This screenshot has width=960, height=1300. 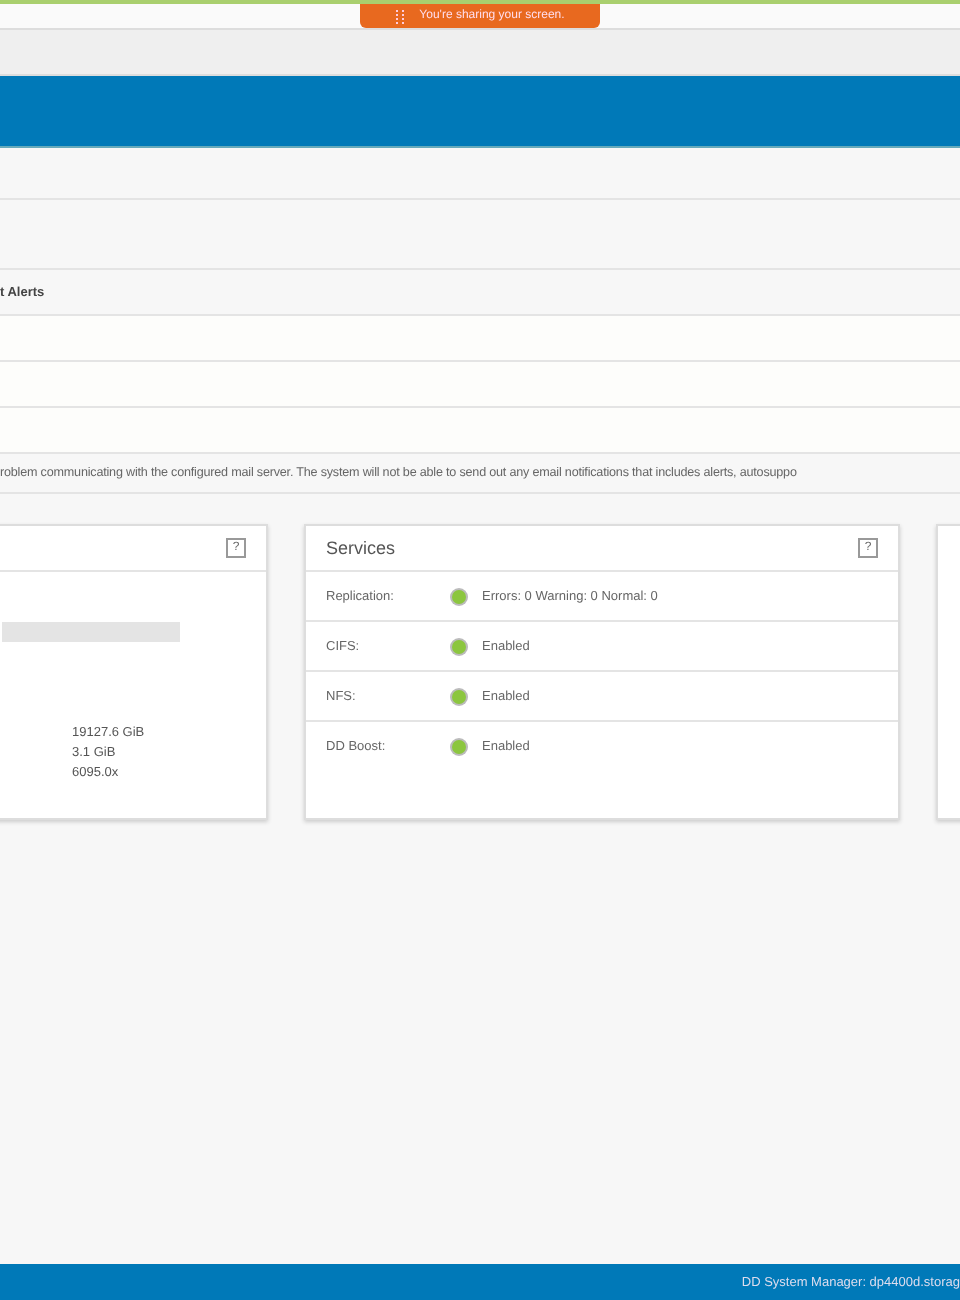 What do you see at coordinates (399, 16) in the screenshot?
I see `grip-icon` at bounding box center [399, 16].